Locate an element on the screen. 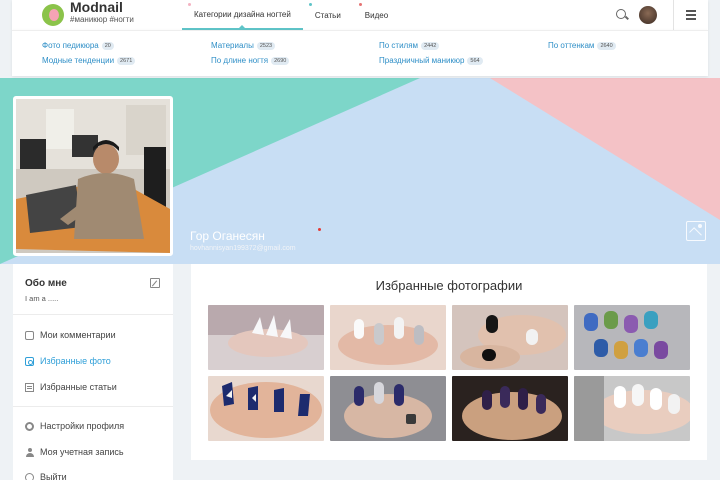  category-link: По оттенкам 2640 is located at coordinates (582, 45).